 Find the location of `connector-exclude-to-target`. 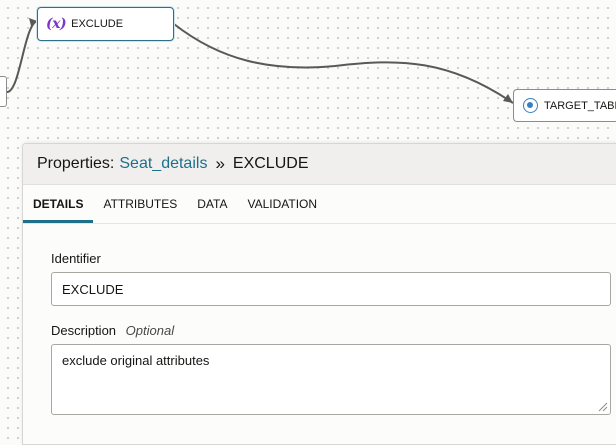

connector-exclude-to-target is located at coordinates (343, 63).